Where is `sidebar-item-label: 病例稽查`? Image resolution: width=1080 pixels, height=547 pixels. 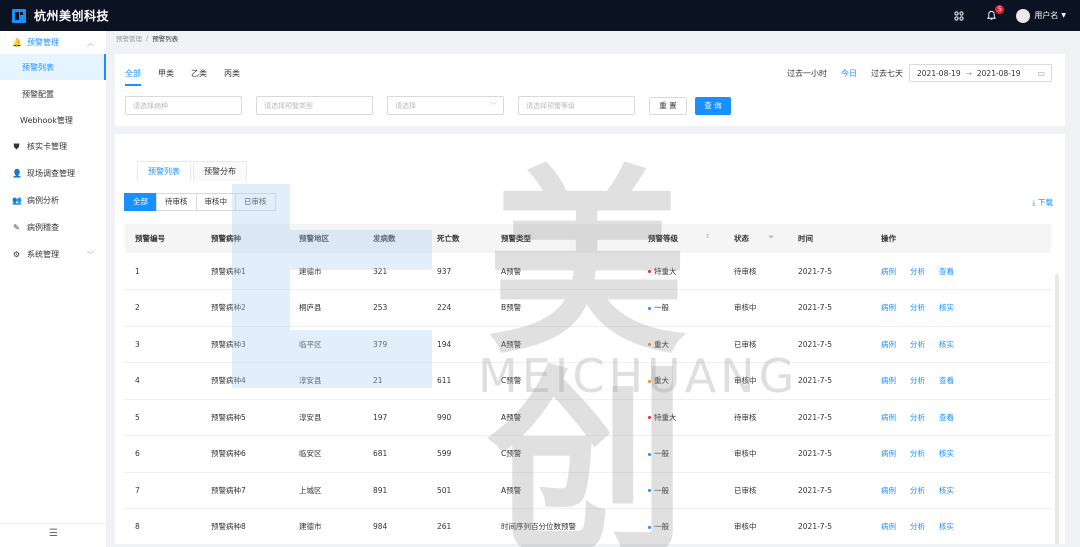
sidebar-item-label: 病例稽查 is located at coordinates (43, 227).